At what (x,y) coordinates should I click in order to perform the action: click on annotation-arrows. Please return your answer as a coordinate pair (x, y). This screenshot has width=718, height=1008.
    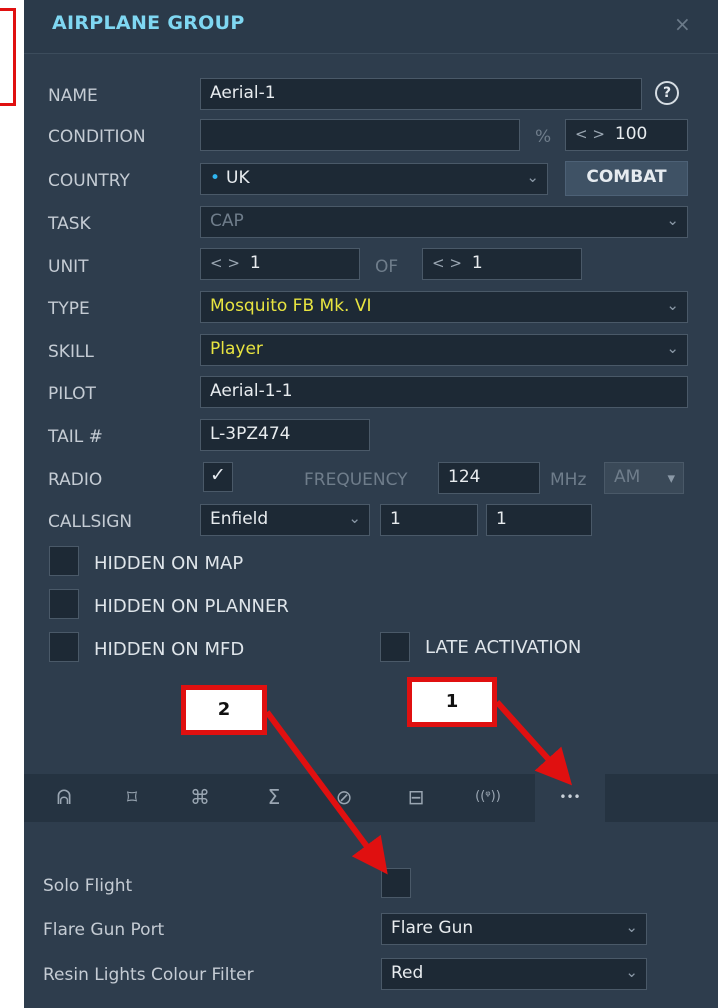
    Looking at the image, I should click on (418, 787).